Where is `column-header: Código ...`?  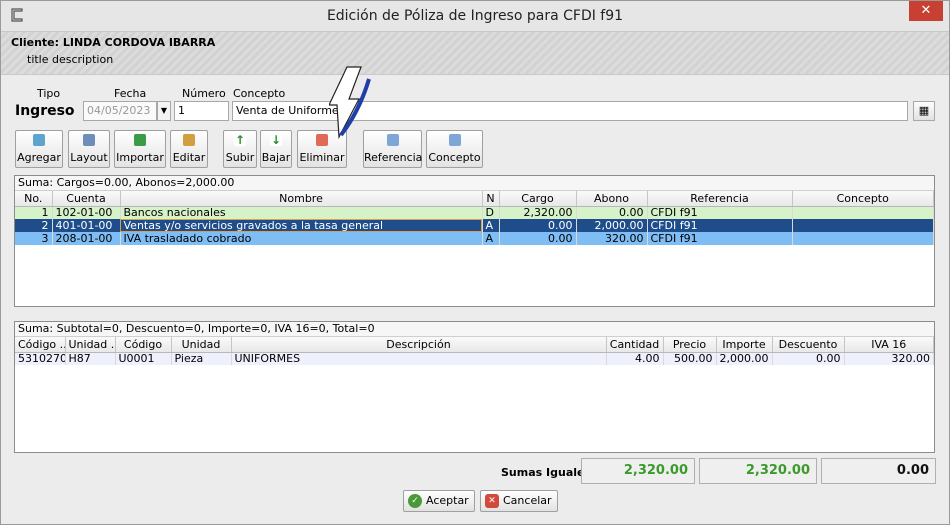 column-header: Código ... is located at coordinates (40, 345).